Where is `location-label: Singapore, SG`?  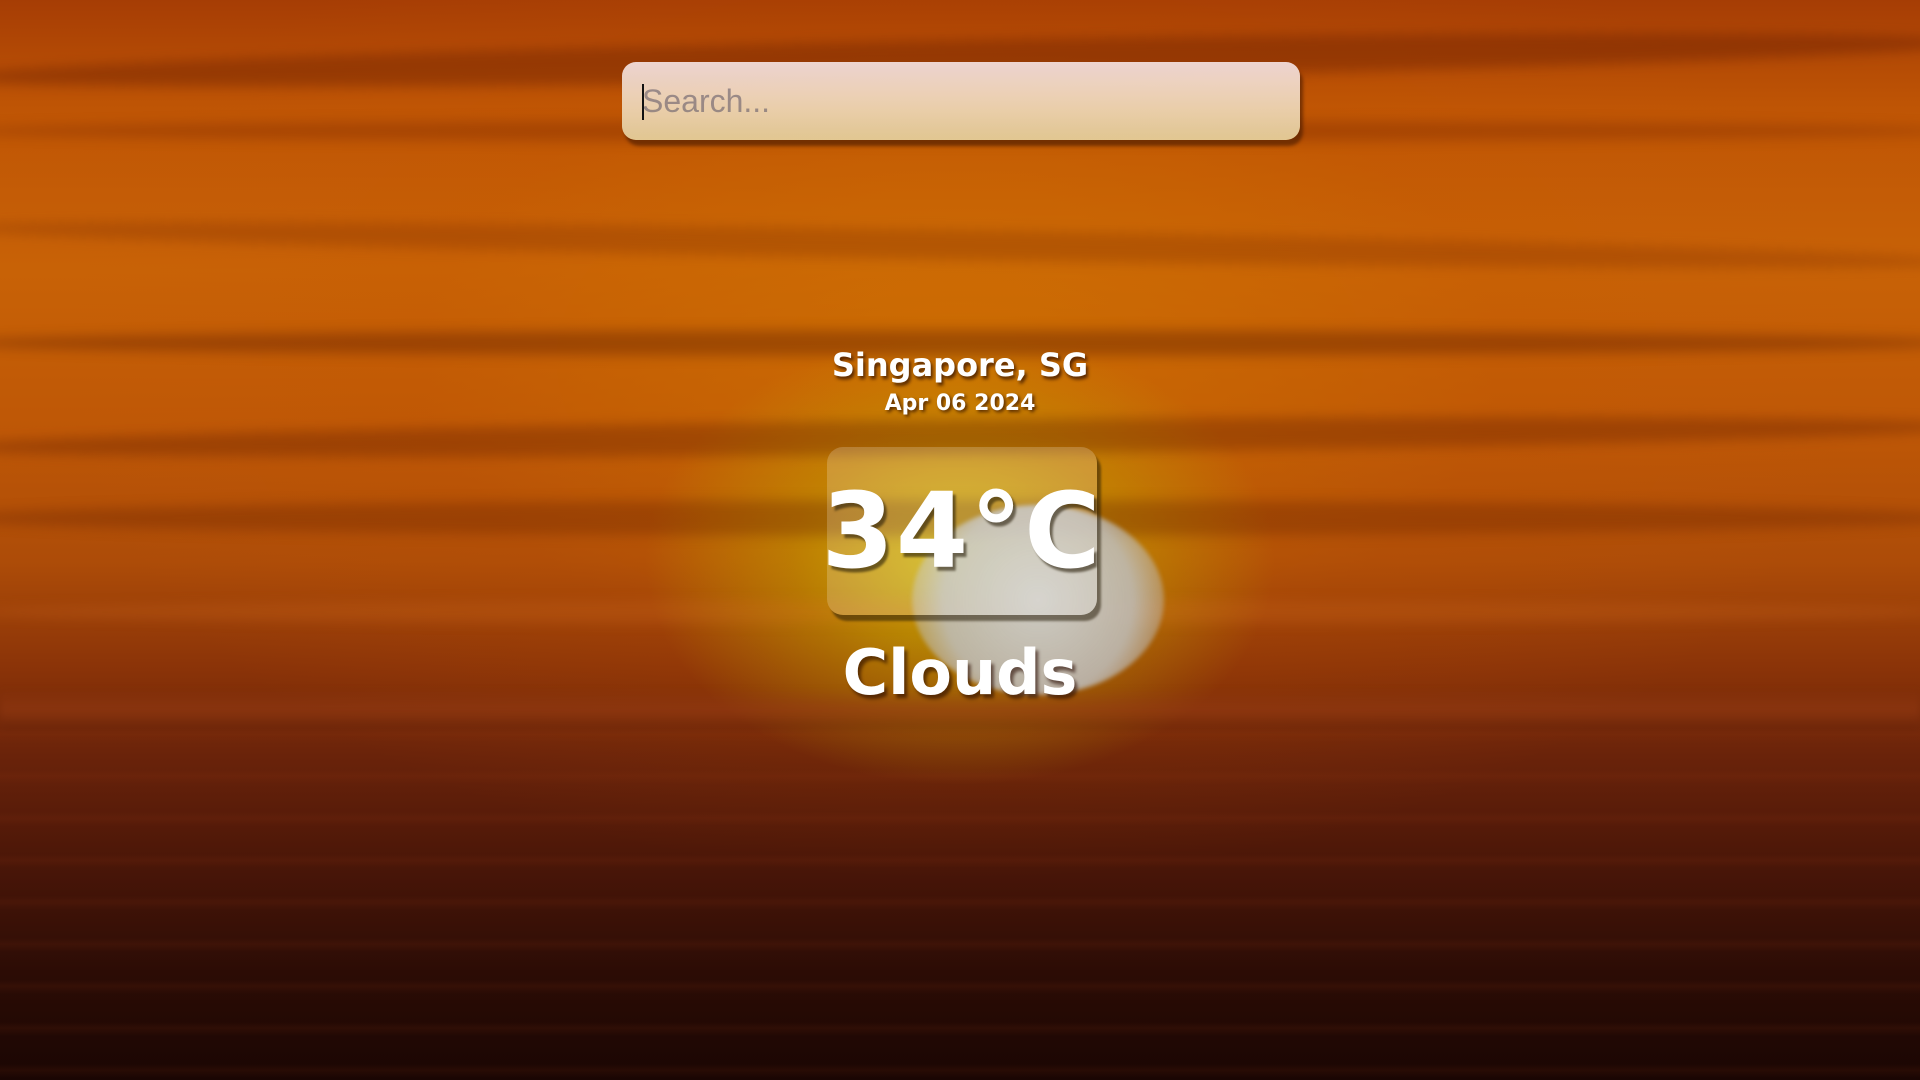 location-label: Singapore, SG is located at coordinates (960, 365).